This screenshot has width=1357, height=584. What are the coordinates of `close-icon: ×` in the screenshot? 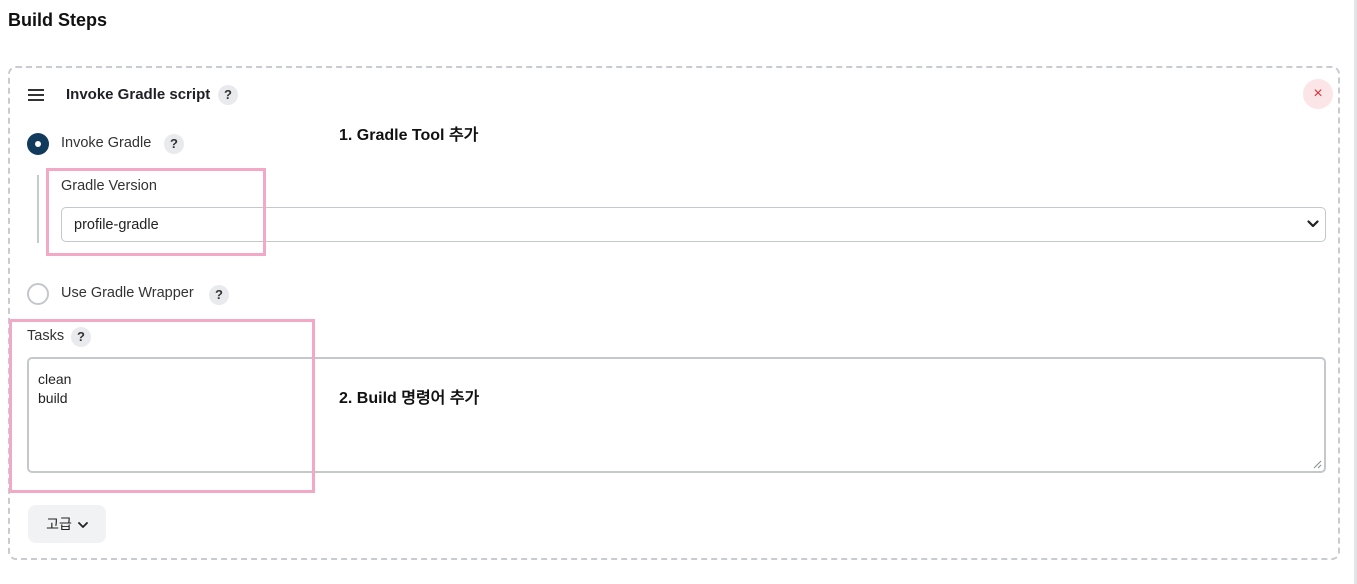 It's located at (1318, 94).